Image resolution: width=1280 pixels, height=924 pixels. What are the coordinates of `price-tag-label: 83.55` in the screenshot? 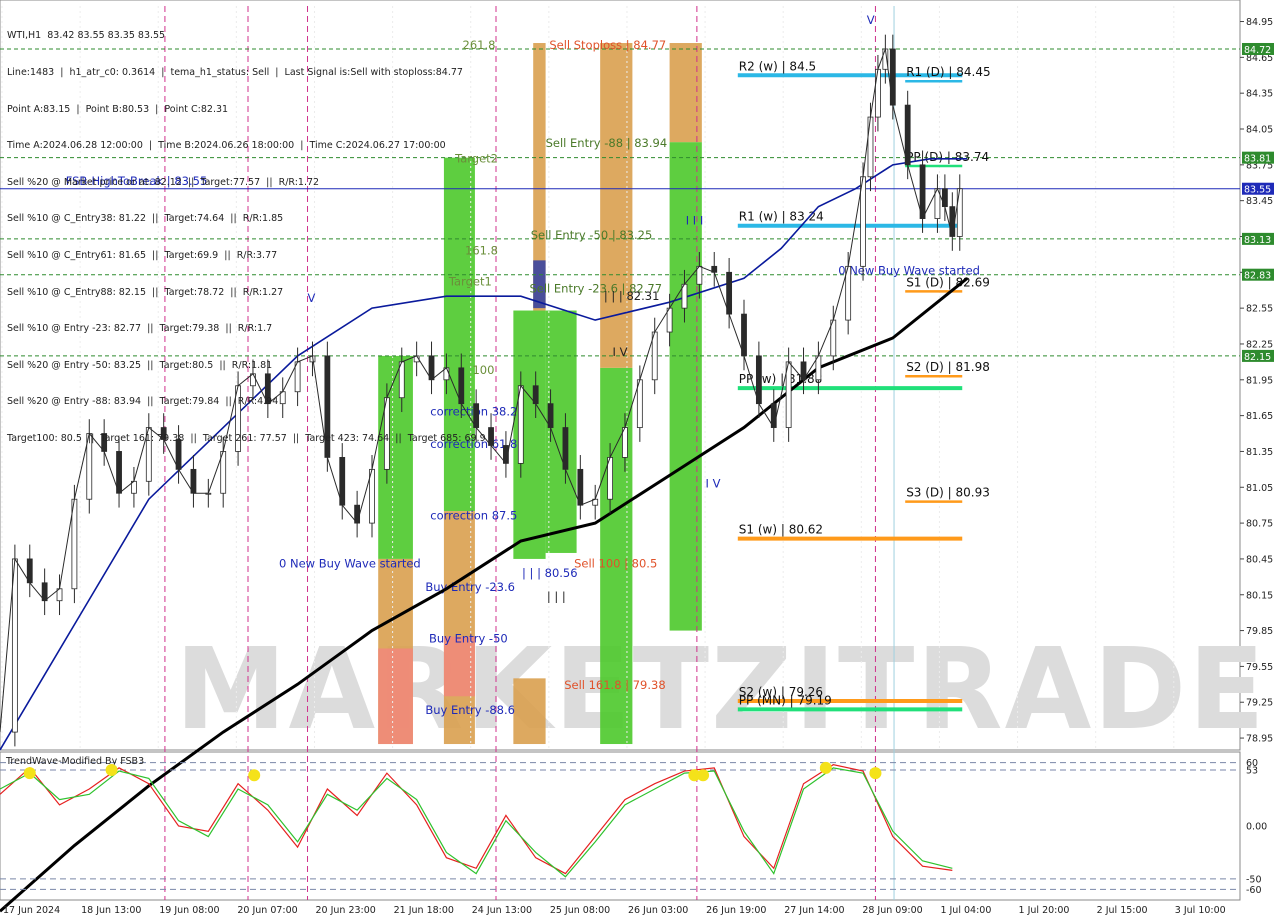 It's located at (1257, 190).